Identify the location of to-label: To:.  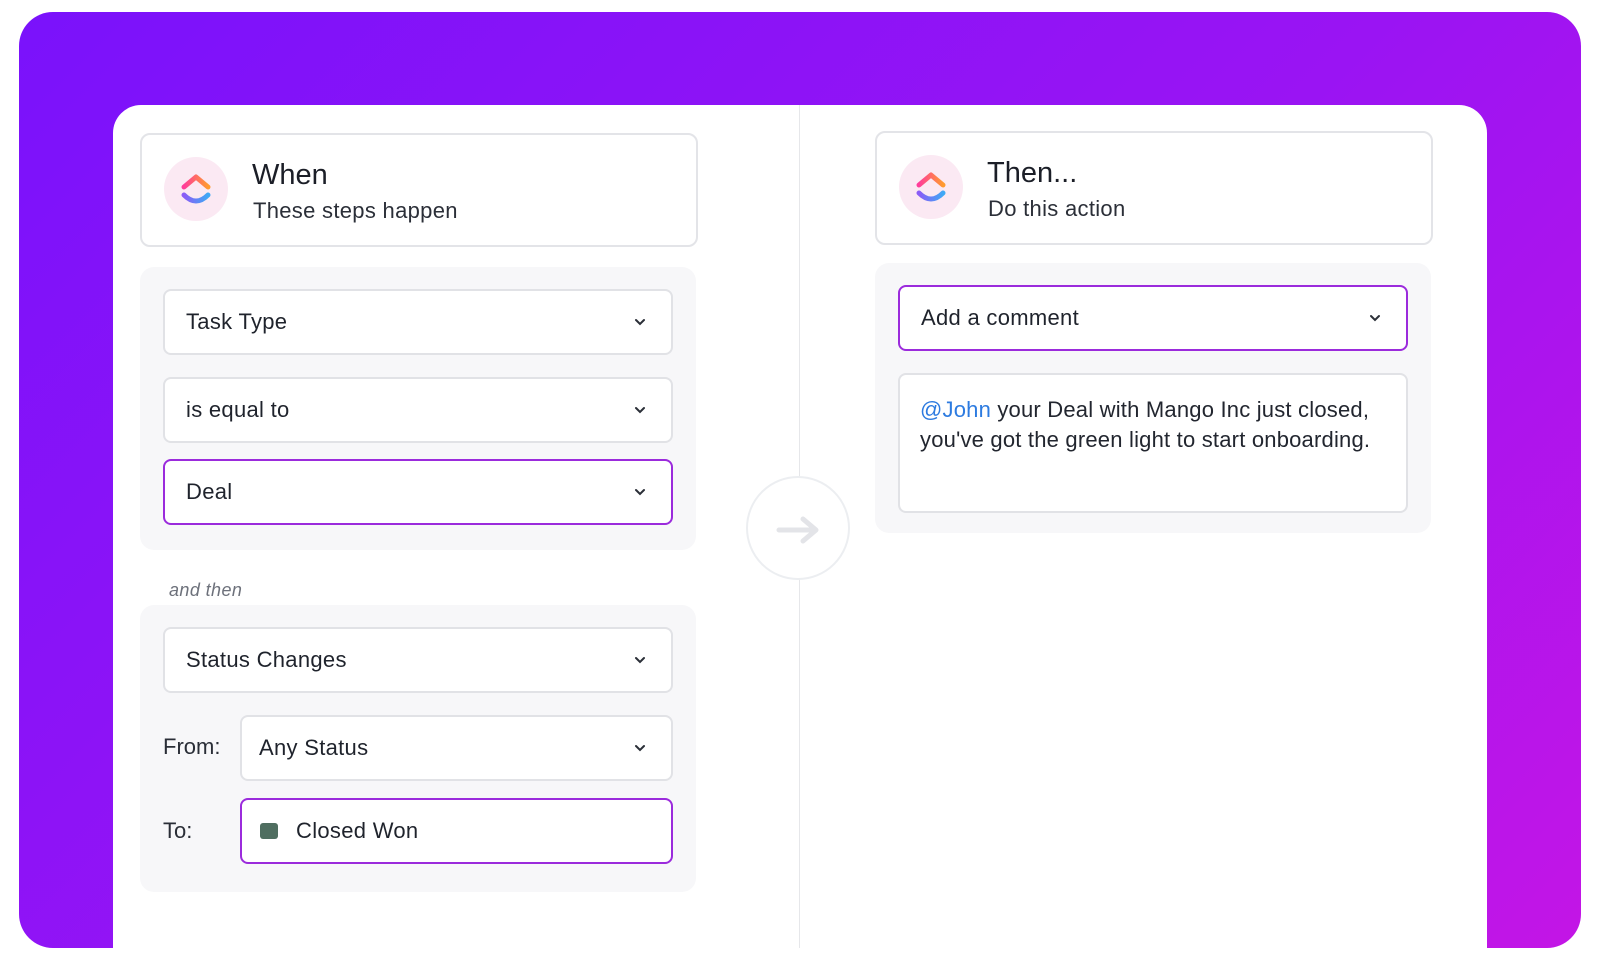
(178, 830).